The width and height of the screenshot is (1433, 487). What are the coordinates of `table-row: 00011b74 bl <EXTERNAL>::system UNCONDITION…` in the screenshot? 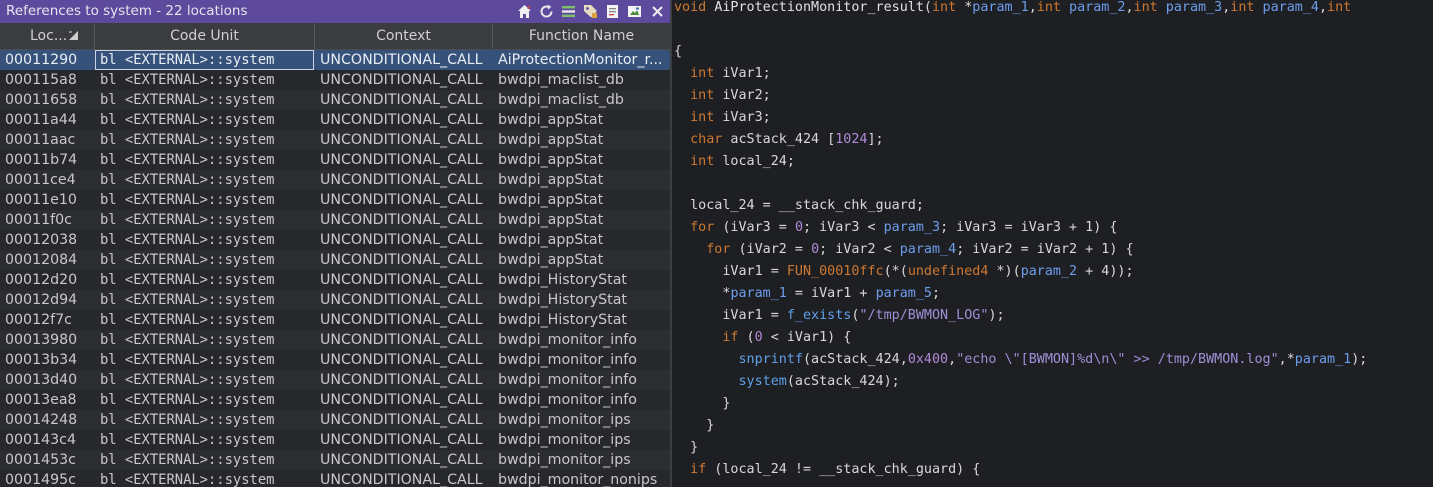 It's located at (335, 160).